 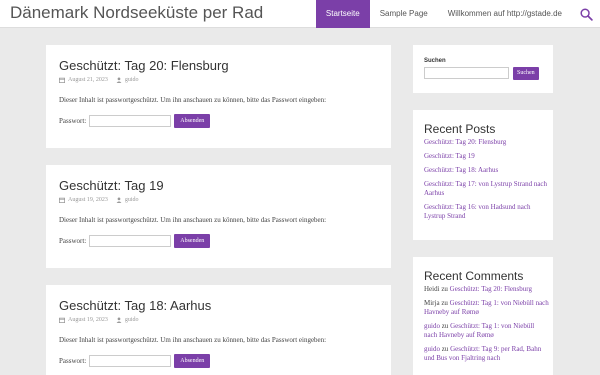 I want to click on search-icon, so click(x=586, y=14).